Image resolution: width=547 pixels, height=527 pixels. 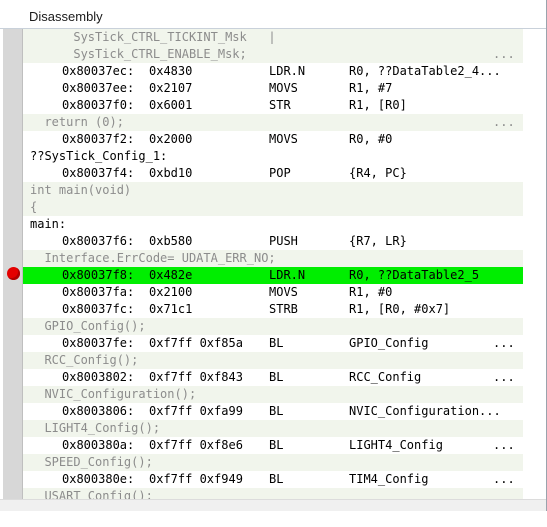 What do you see at coordinates (48, 224) in the screenshot?
I see `label-text: main:` at bounding box center [48, 224].